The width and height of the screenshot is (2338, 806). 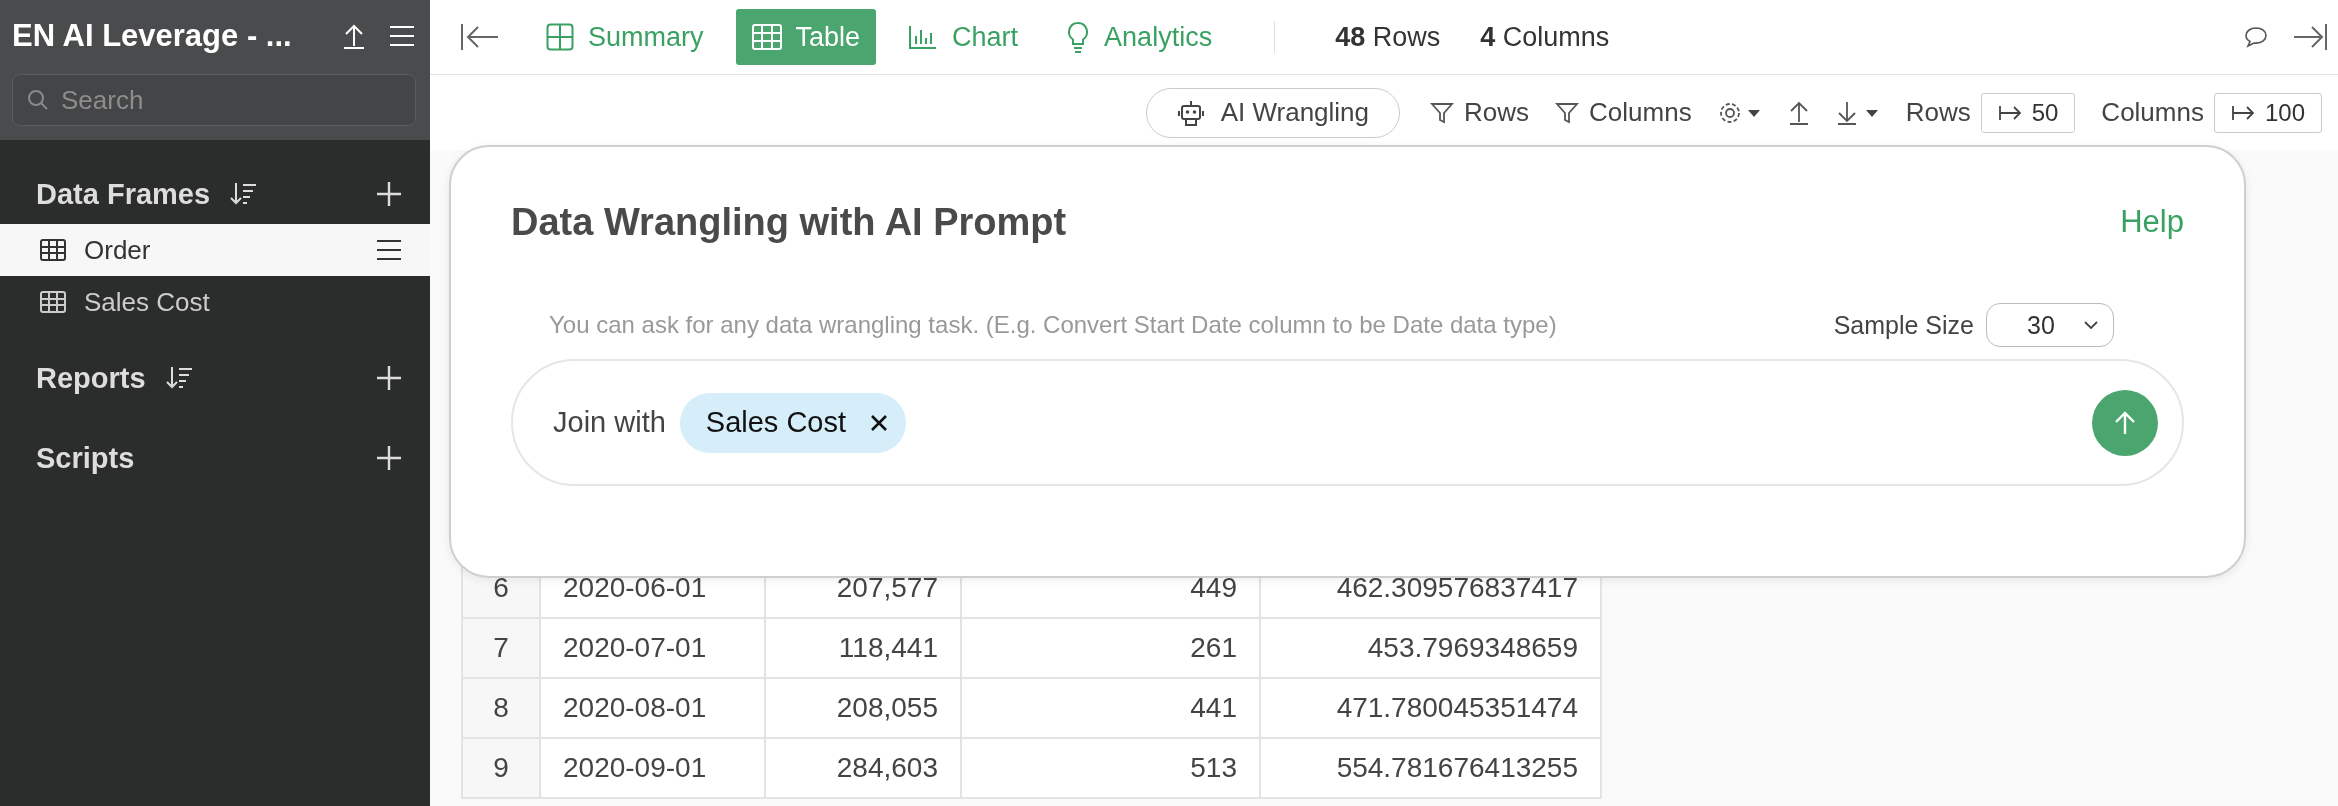 What do you see at coordinates (560, 37) in the screenshot?
I see `grid-icon` at bounding box center [560, 37].